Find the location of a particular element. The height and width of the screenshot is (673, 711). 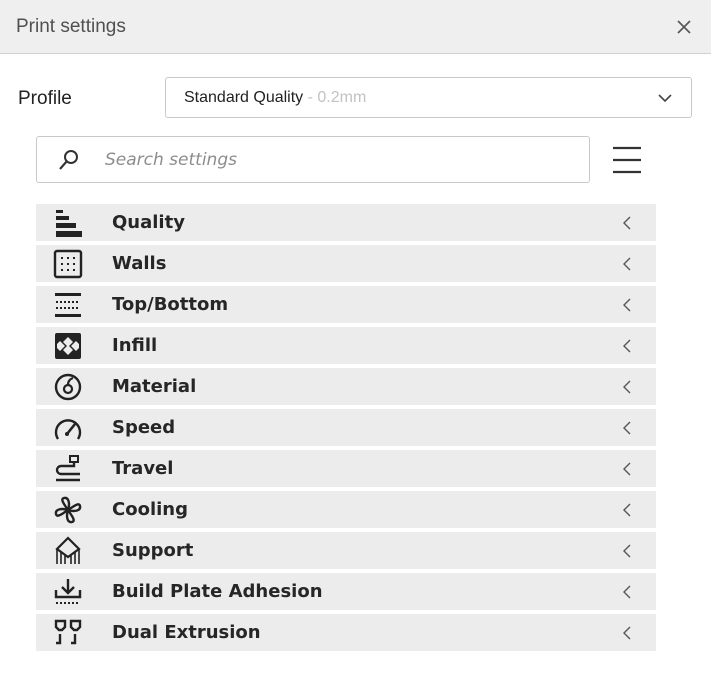

category-label: Infill is located at coordinates (135, 345).